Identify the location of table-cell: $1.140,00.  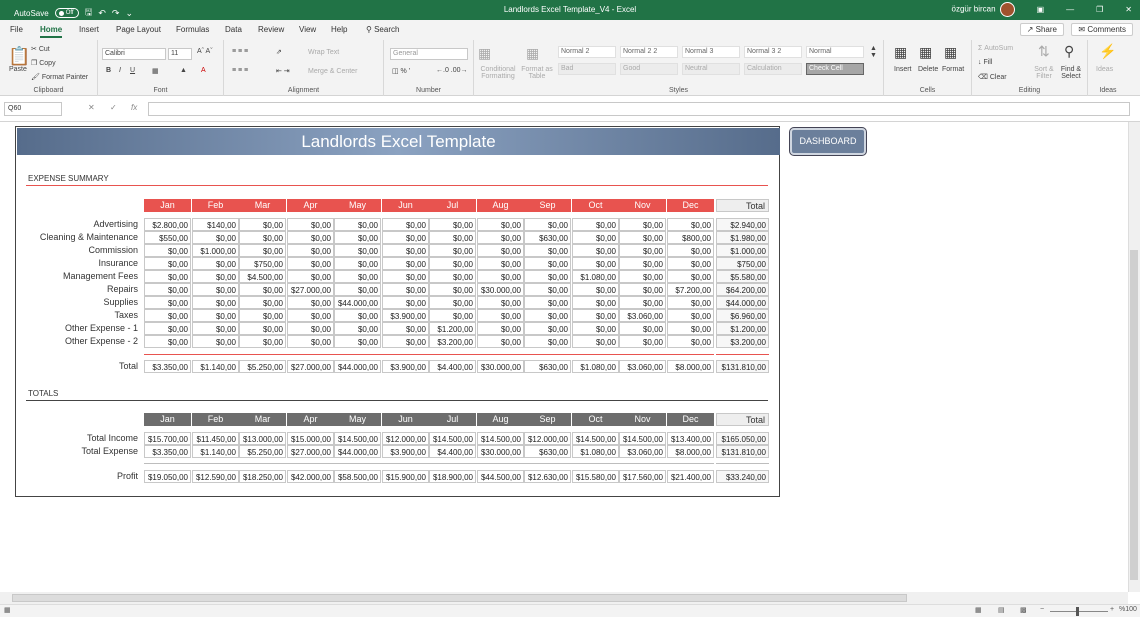
(215, 451).